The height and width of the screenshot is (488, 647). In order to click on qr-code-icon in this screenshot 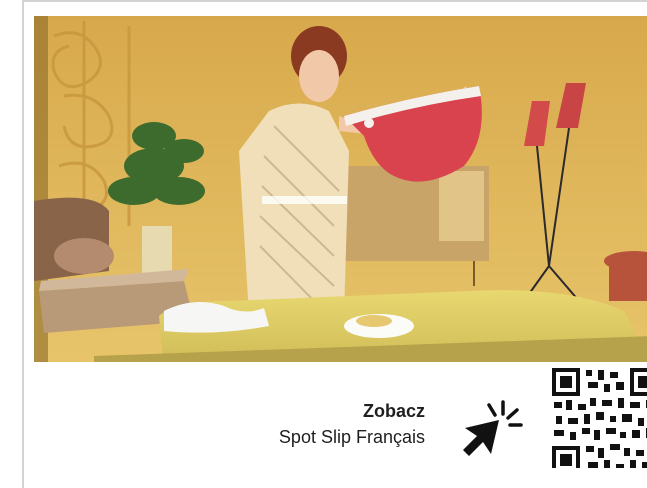, I will do `click(599, 418)`.